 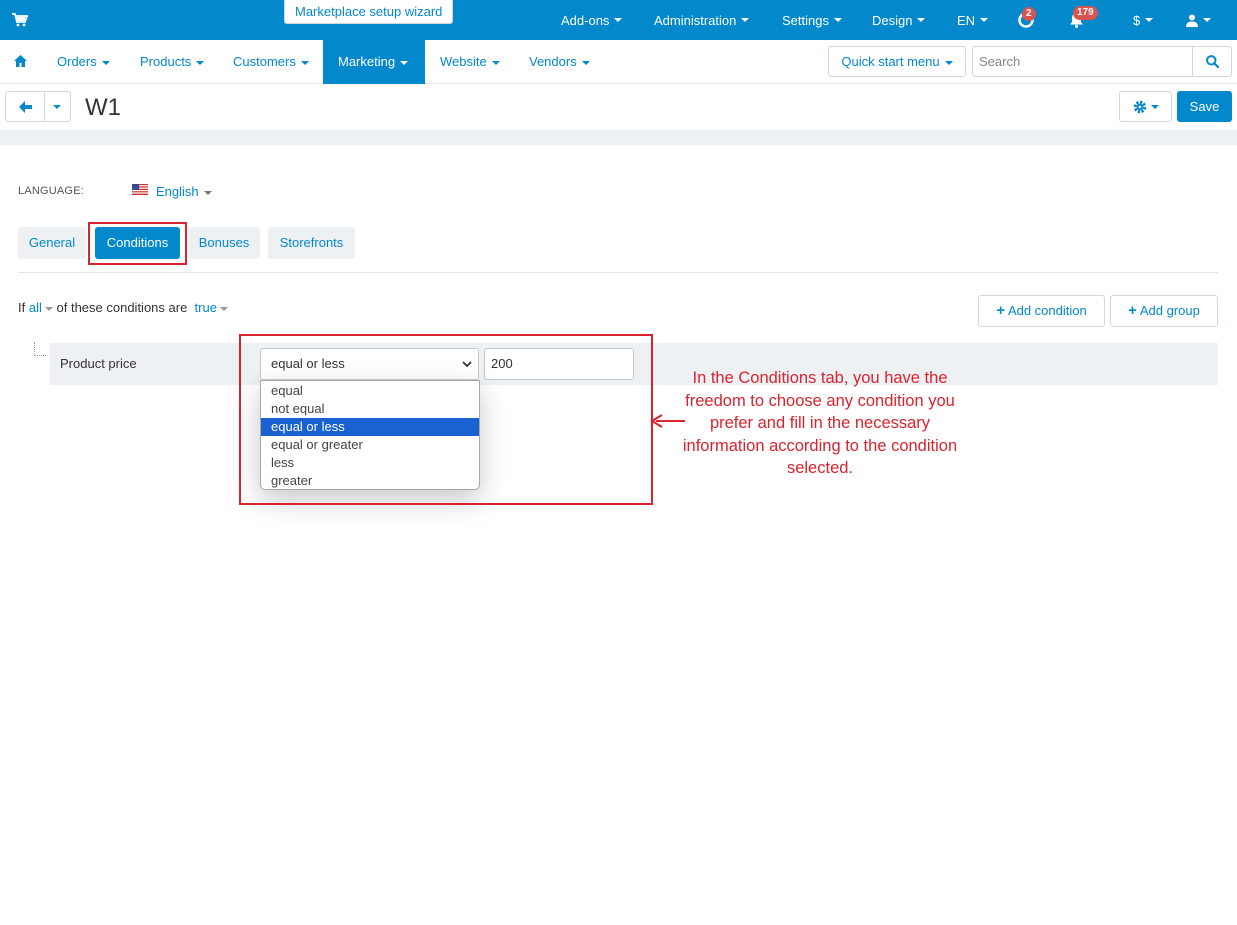 I want to click on add-condition-button: + Add condition, so click(x=1041, y=311).